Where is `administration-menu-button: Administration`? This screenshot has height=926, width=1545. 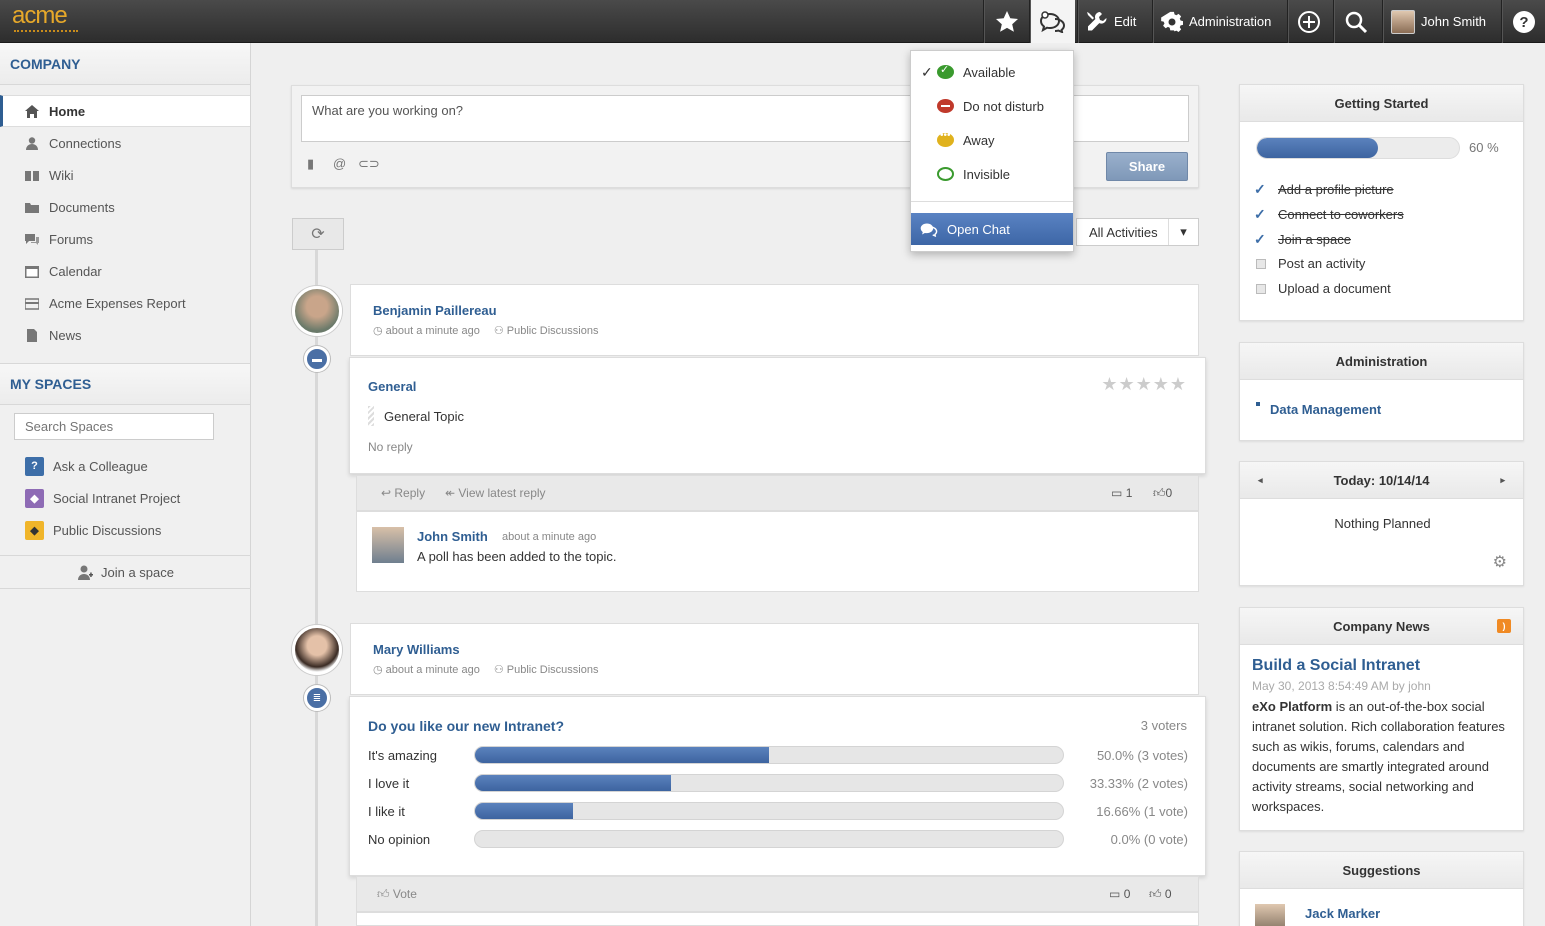 administration-menu-button: Administration is located at coordinates (1217, 21).